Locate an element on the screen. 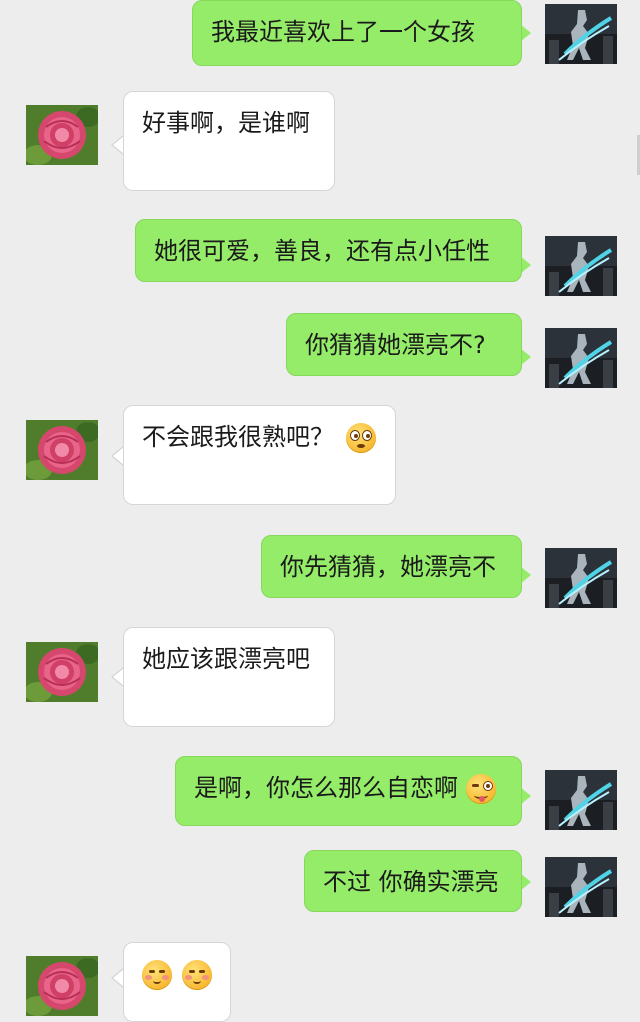  message-bubble-received: 不会跟我很熟吧？ is located at coordinates (259, 455).